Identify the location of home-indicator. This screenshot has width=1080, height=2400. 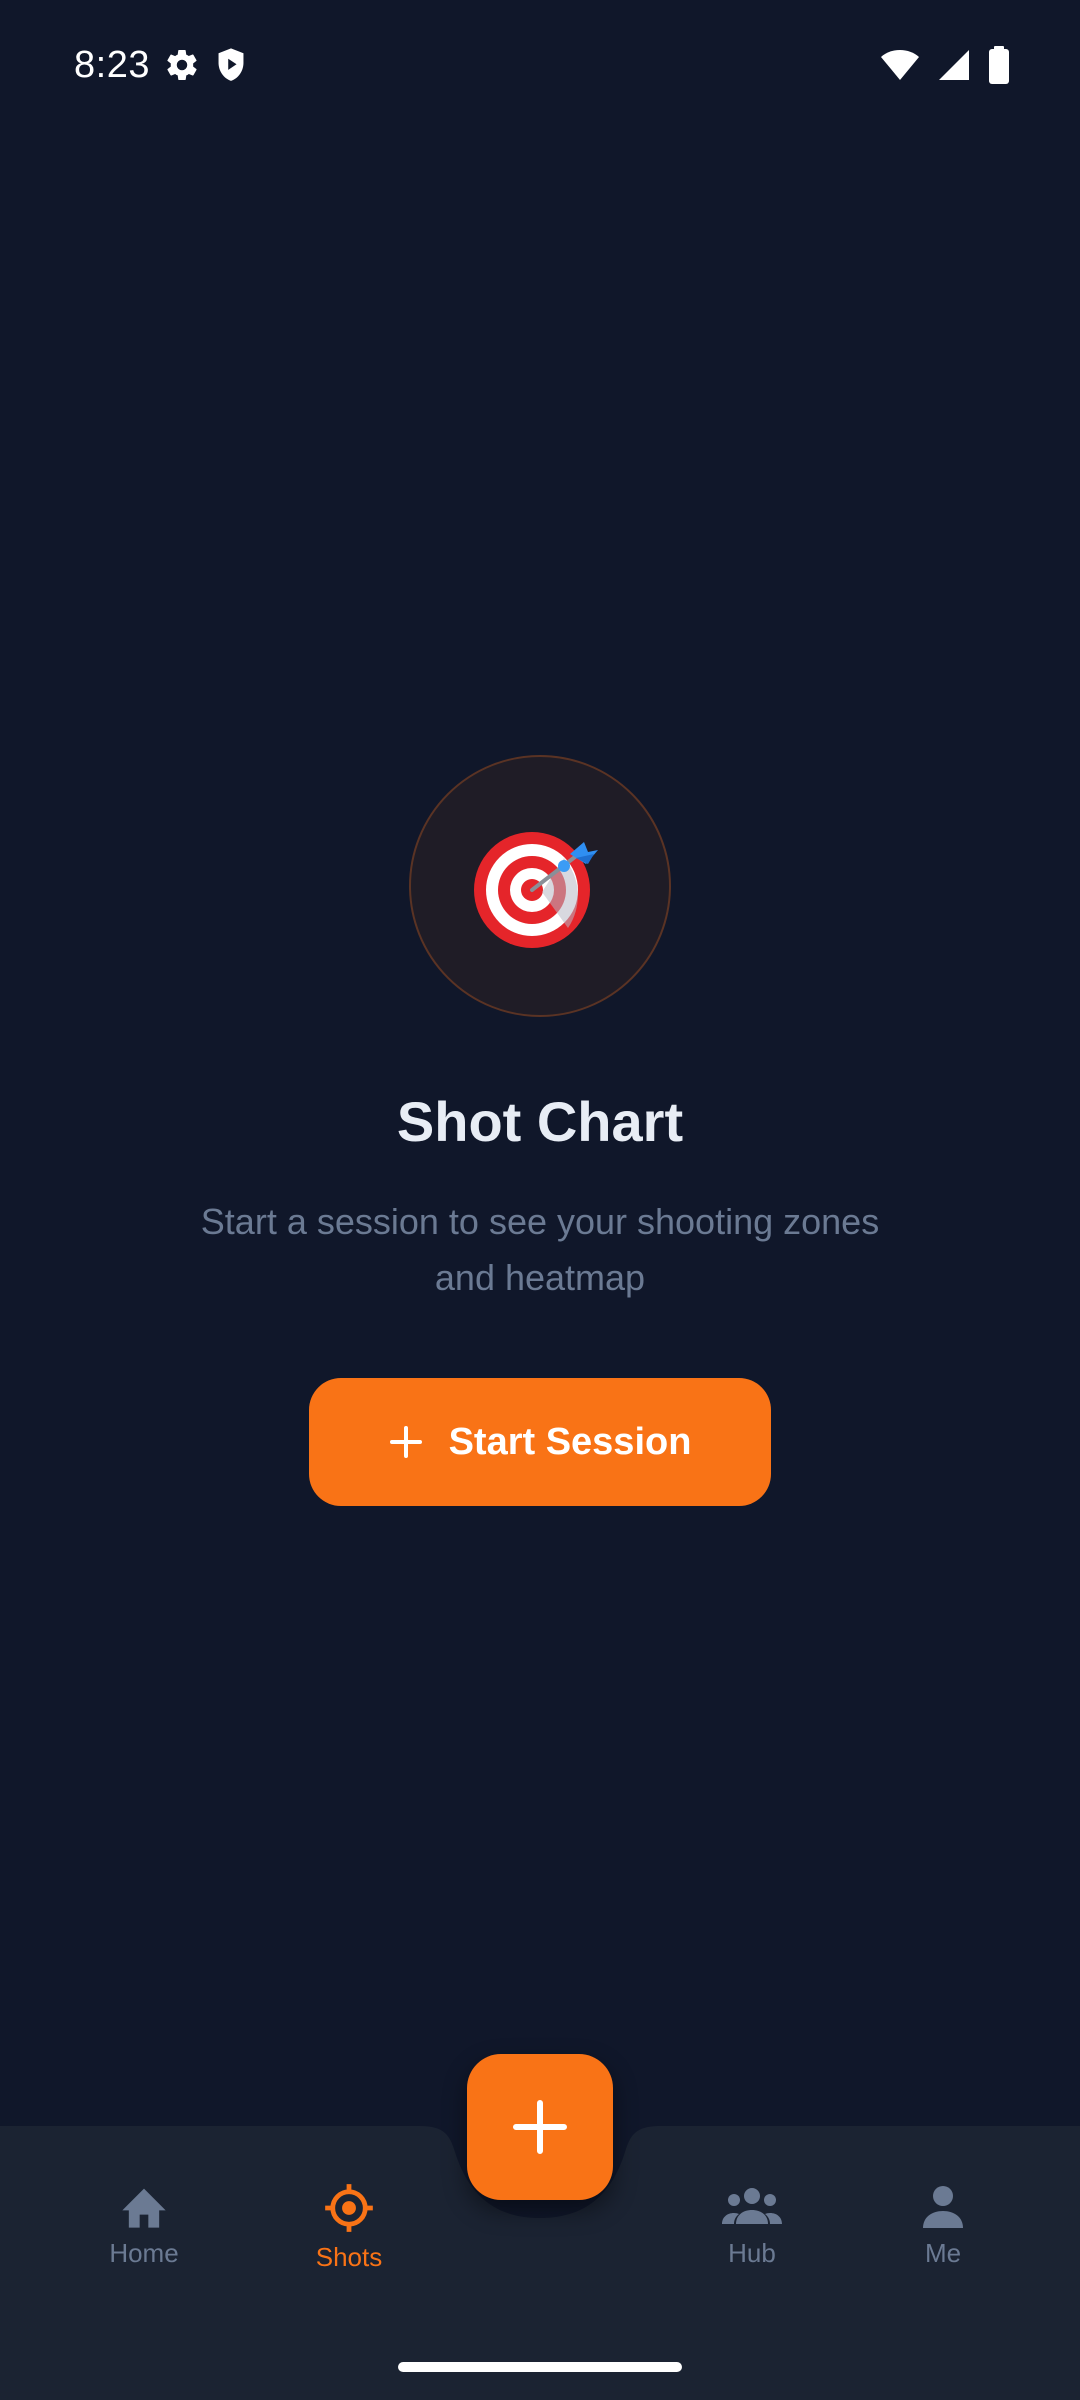
(540, 2367).